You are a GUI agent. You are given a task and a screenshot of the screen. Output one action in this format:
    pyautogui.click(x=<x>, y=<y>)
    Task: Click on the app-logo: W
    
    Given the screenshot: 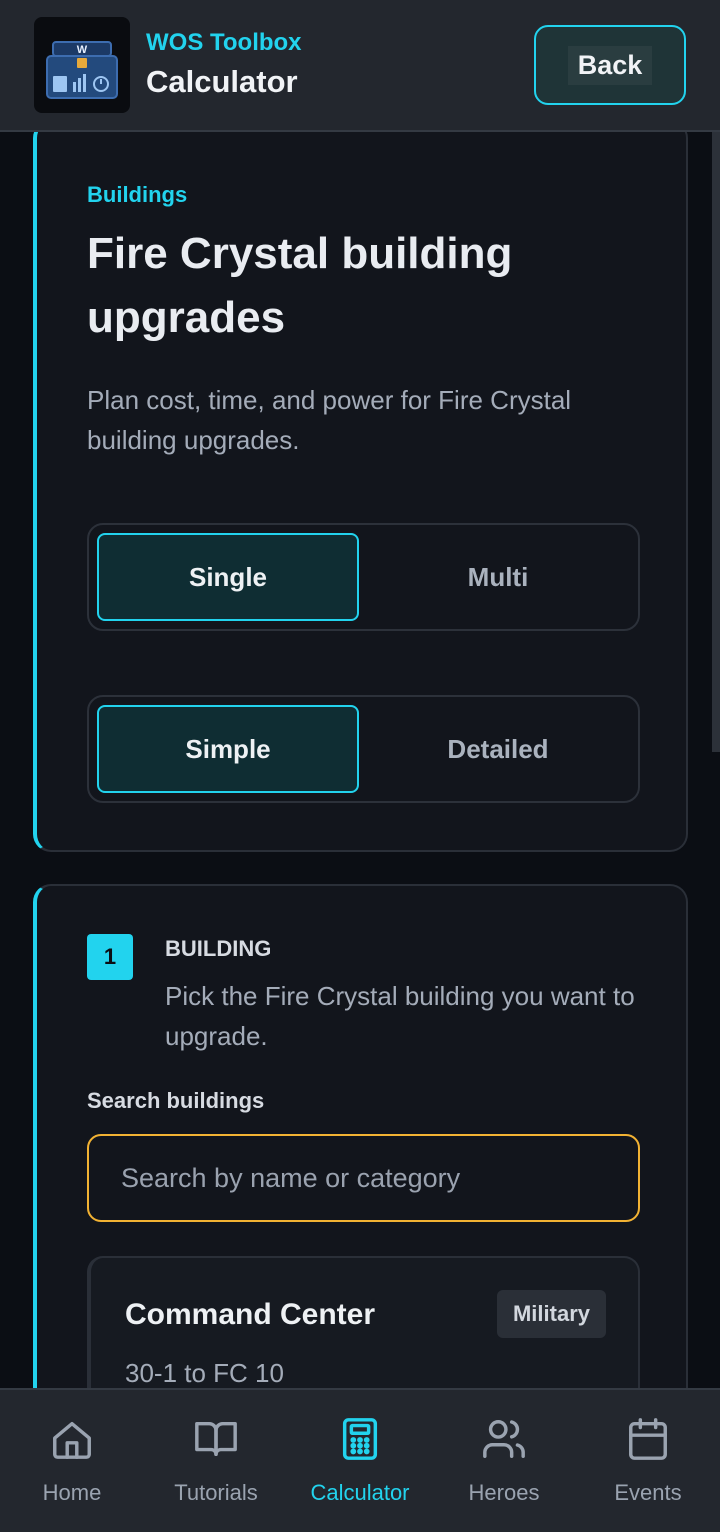 What is the action you would take?
    pyautogui.click(x=82, y=65)
    